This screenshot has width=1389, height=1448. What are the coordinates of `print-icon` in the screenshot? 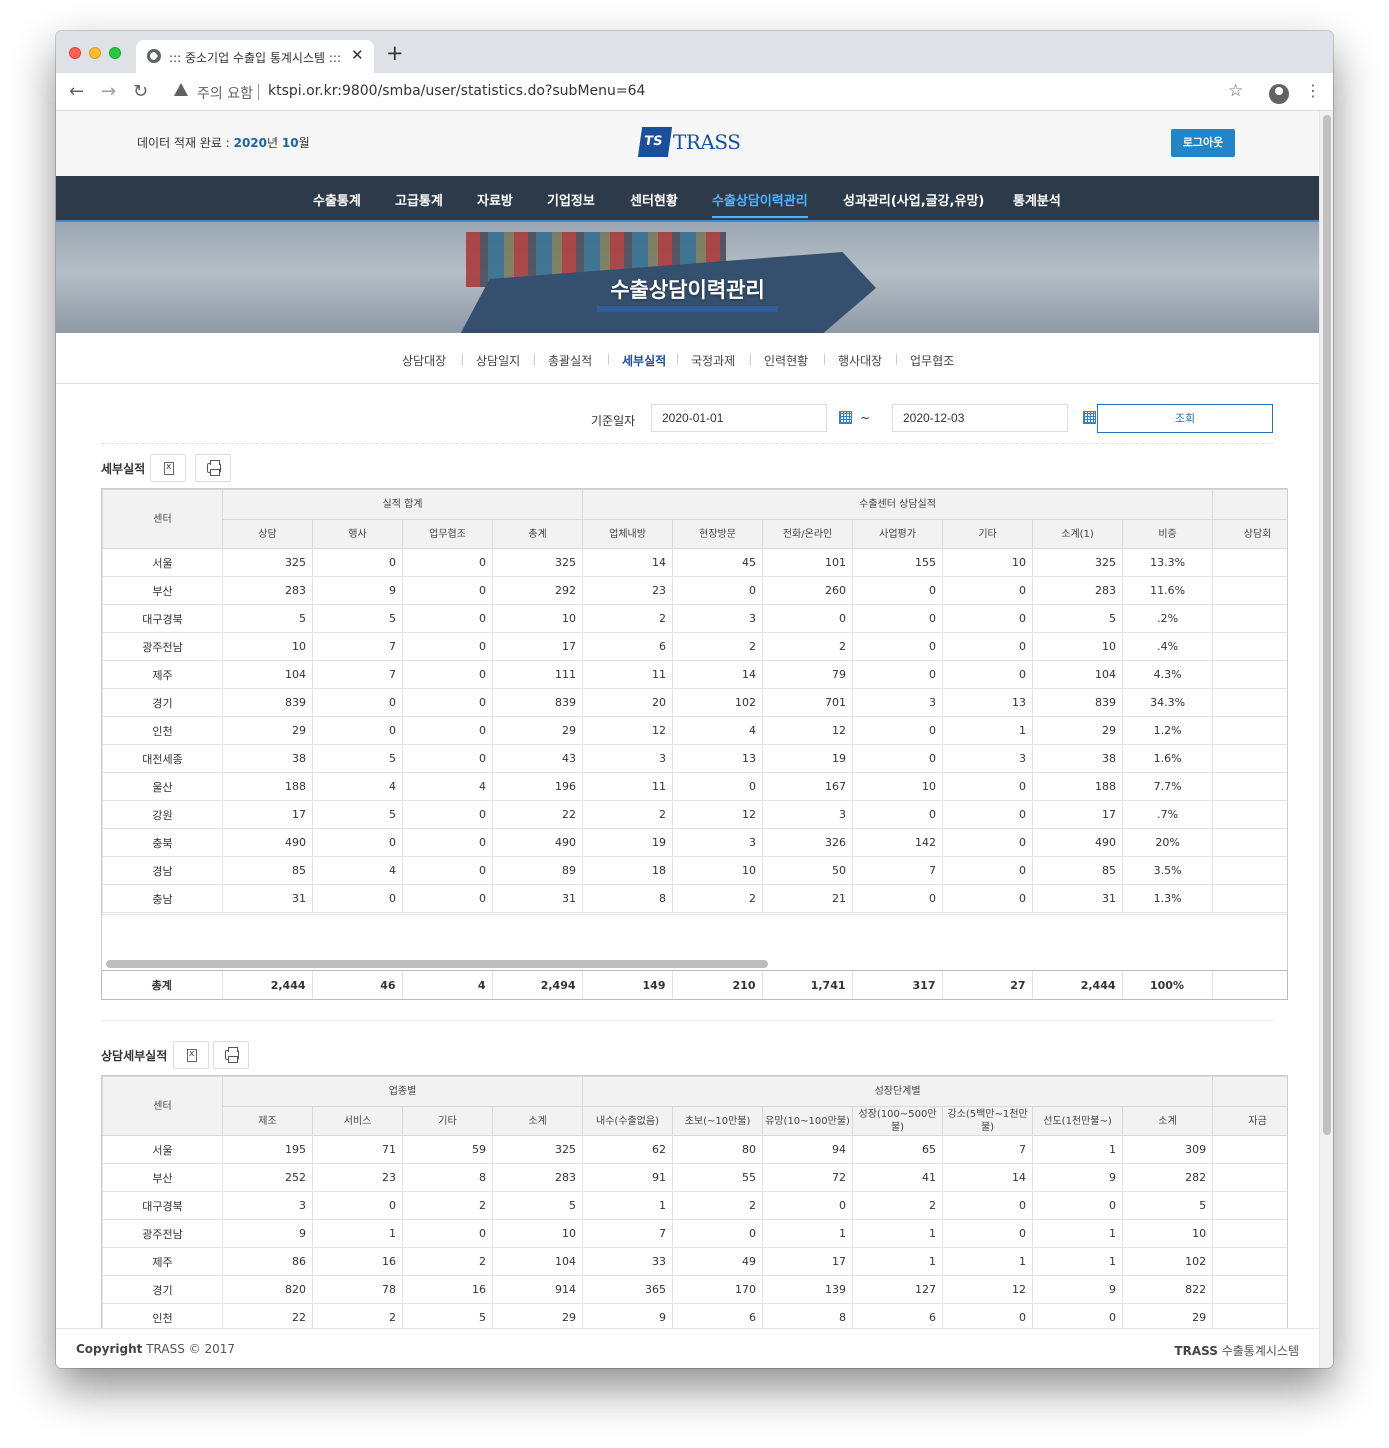 It's located at (232, 1055).